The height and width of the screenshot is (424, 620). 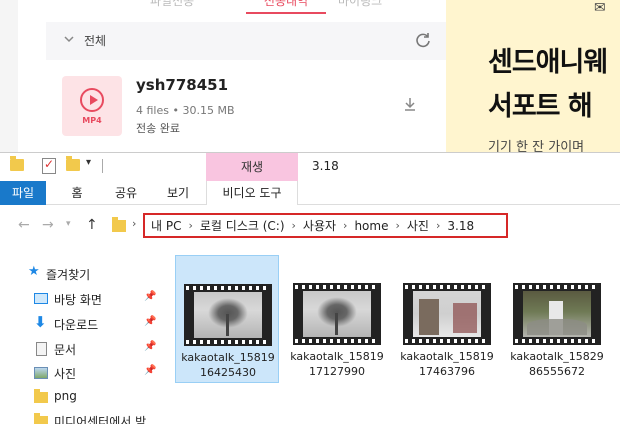 I want to click on nav-item-pictures: 사진 📌, so click(x=80, y=373).